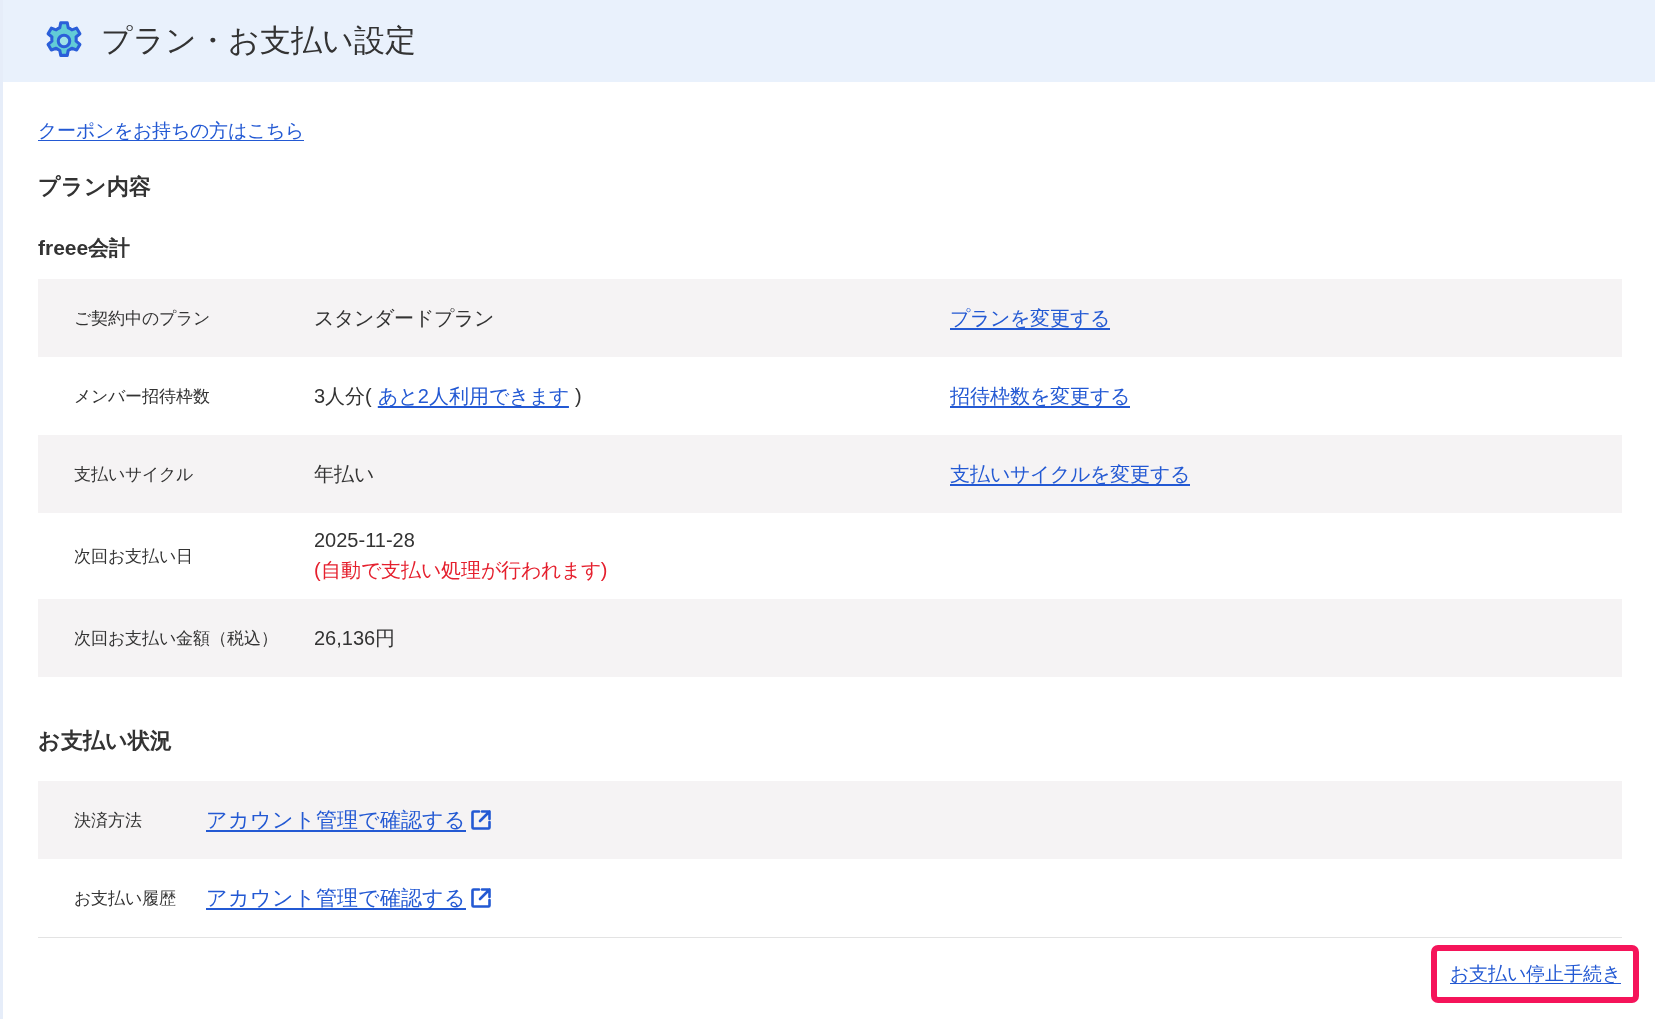 The height and width of the screenshot is (1019, 1655). Describe the element at coordinates (142, 318) in the screenshot. I see `row-label: ご契約中のプラン` at that location.